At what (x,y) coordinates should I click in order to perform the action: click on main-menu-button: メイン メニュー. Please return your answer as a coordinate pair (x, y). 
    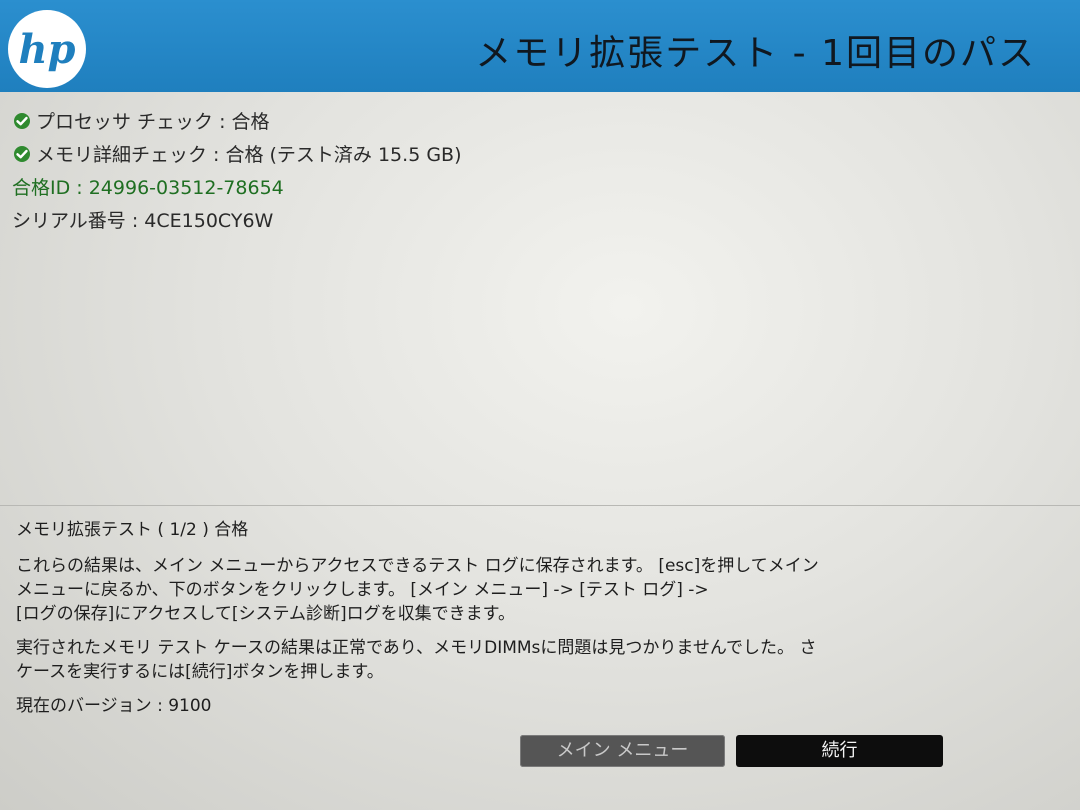
    Looking at the image, I should click on (622, 751).